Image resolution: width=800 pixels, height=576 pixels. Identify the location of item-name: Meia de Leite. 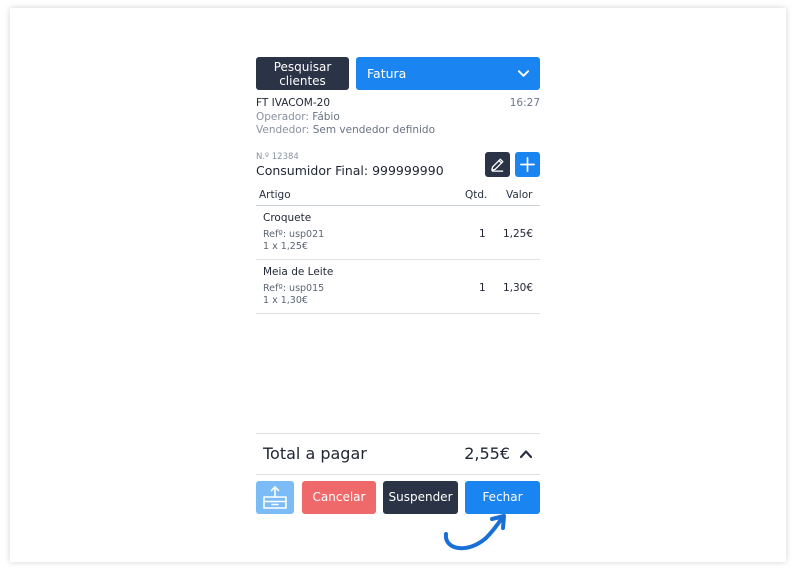
(298, 272).